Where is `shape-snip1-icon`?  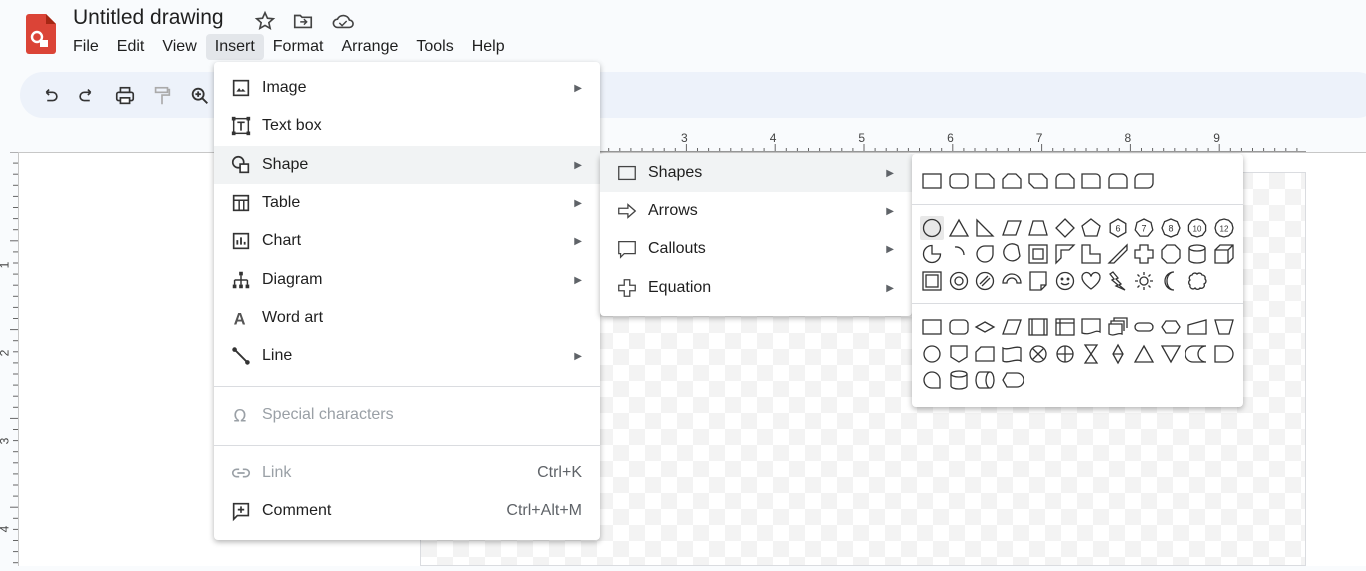
shape-snip1-icon is located at coordinates (985, 181).